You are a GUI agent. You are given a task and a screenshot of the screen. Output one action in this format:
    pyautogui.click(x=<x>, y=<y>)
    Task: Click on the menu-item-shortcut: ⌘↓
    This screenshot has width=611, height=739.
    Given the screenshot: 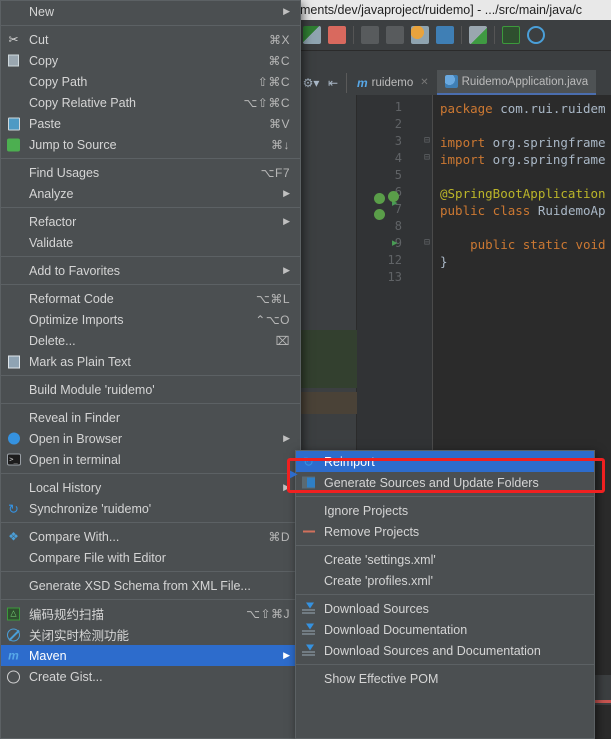 What is the action you would take?
    pyautogui.click(x=280, y=144)
    